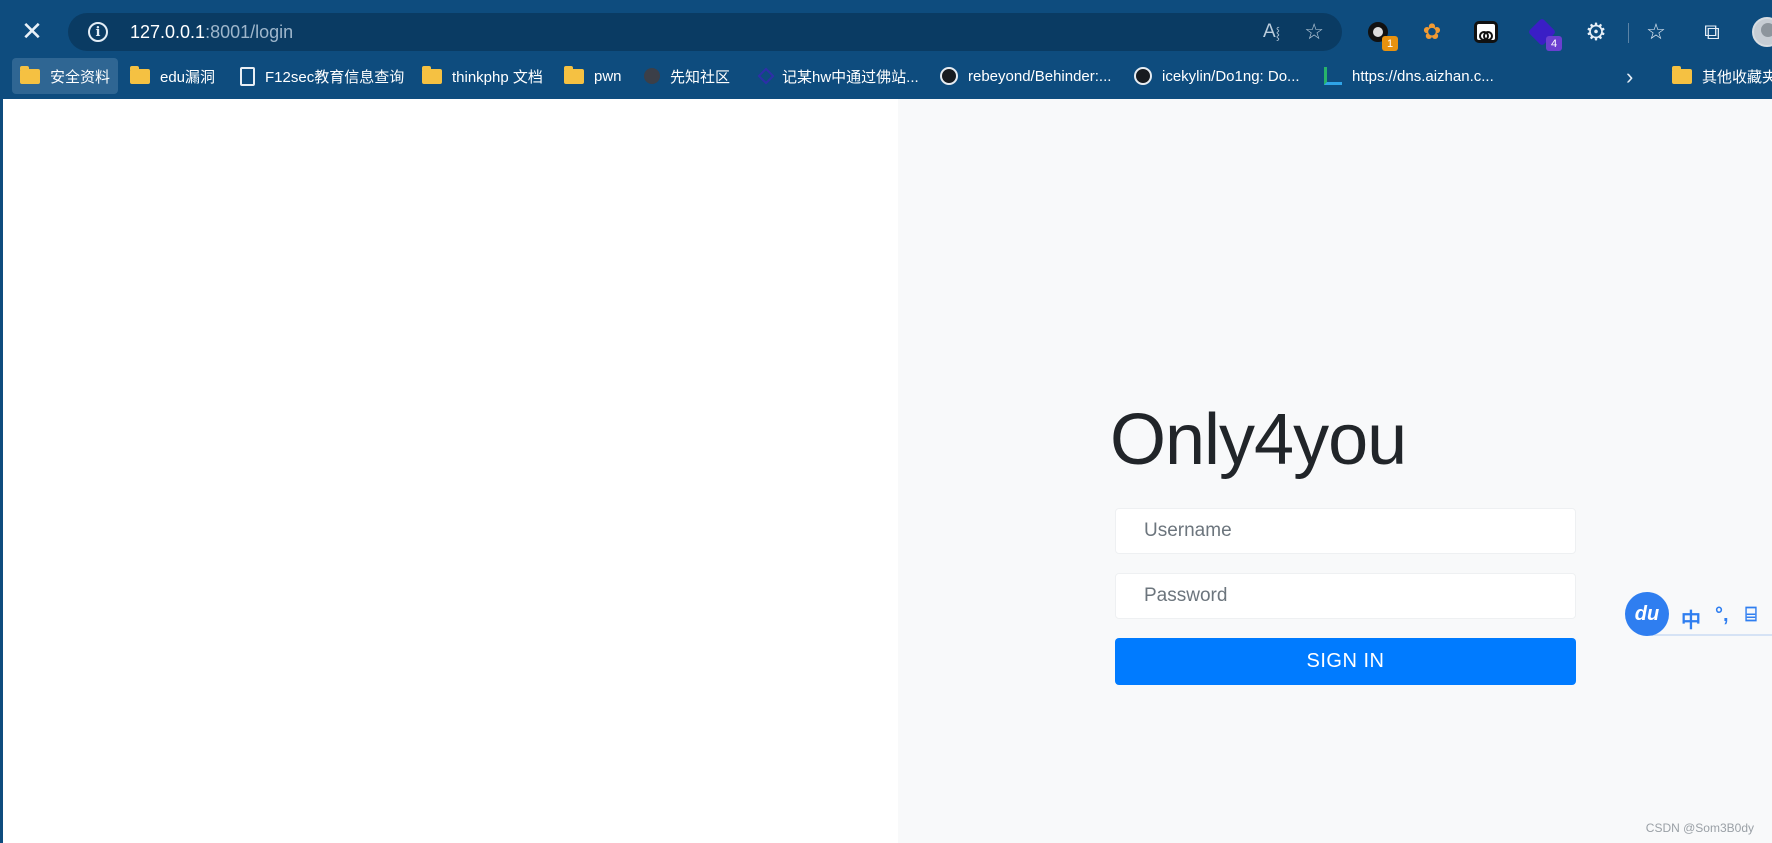 Image resolution: width=1772 pixels, height=843 pixels. I want to click on ext-badge: 1, so click(1390, 43).